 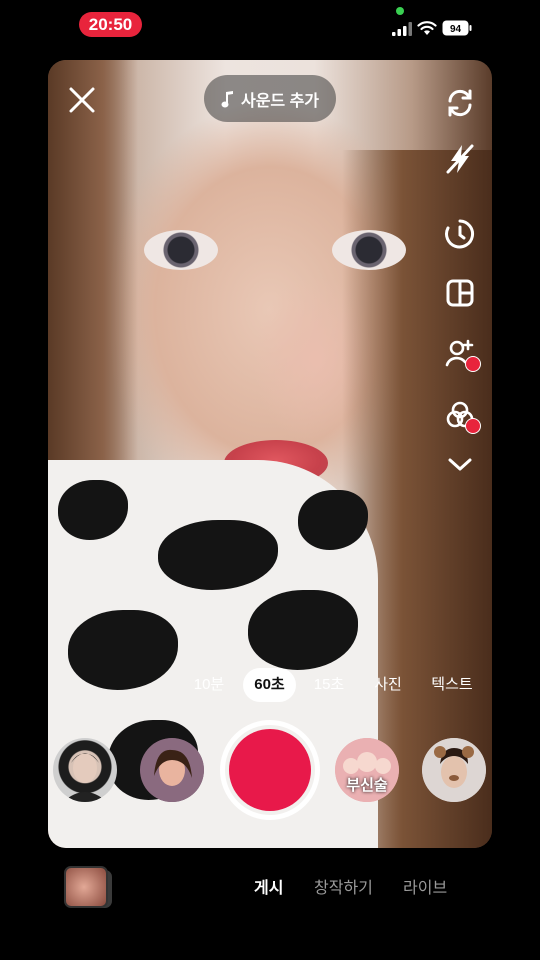 I want to click on timer-icon, so click(x=460, y=234).